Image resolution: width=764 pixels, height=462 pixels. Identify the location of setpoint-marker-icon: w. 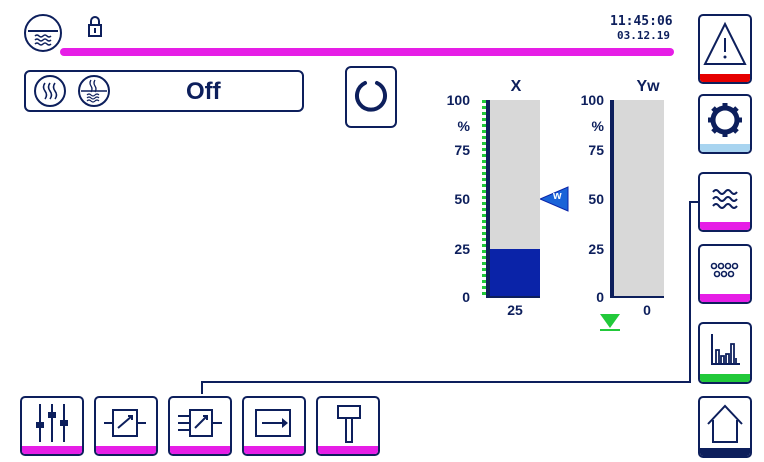
(554, 199).